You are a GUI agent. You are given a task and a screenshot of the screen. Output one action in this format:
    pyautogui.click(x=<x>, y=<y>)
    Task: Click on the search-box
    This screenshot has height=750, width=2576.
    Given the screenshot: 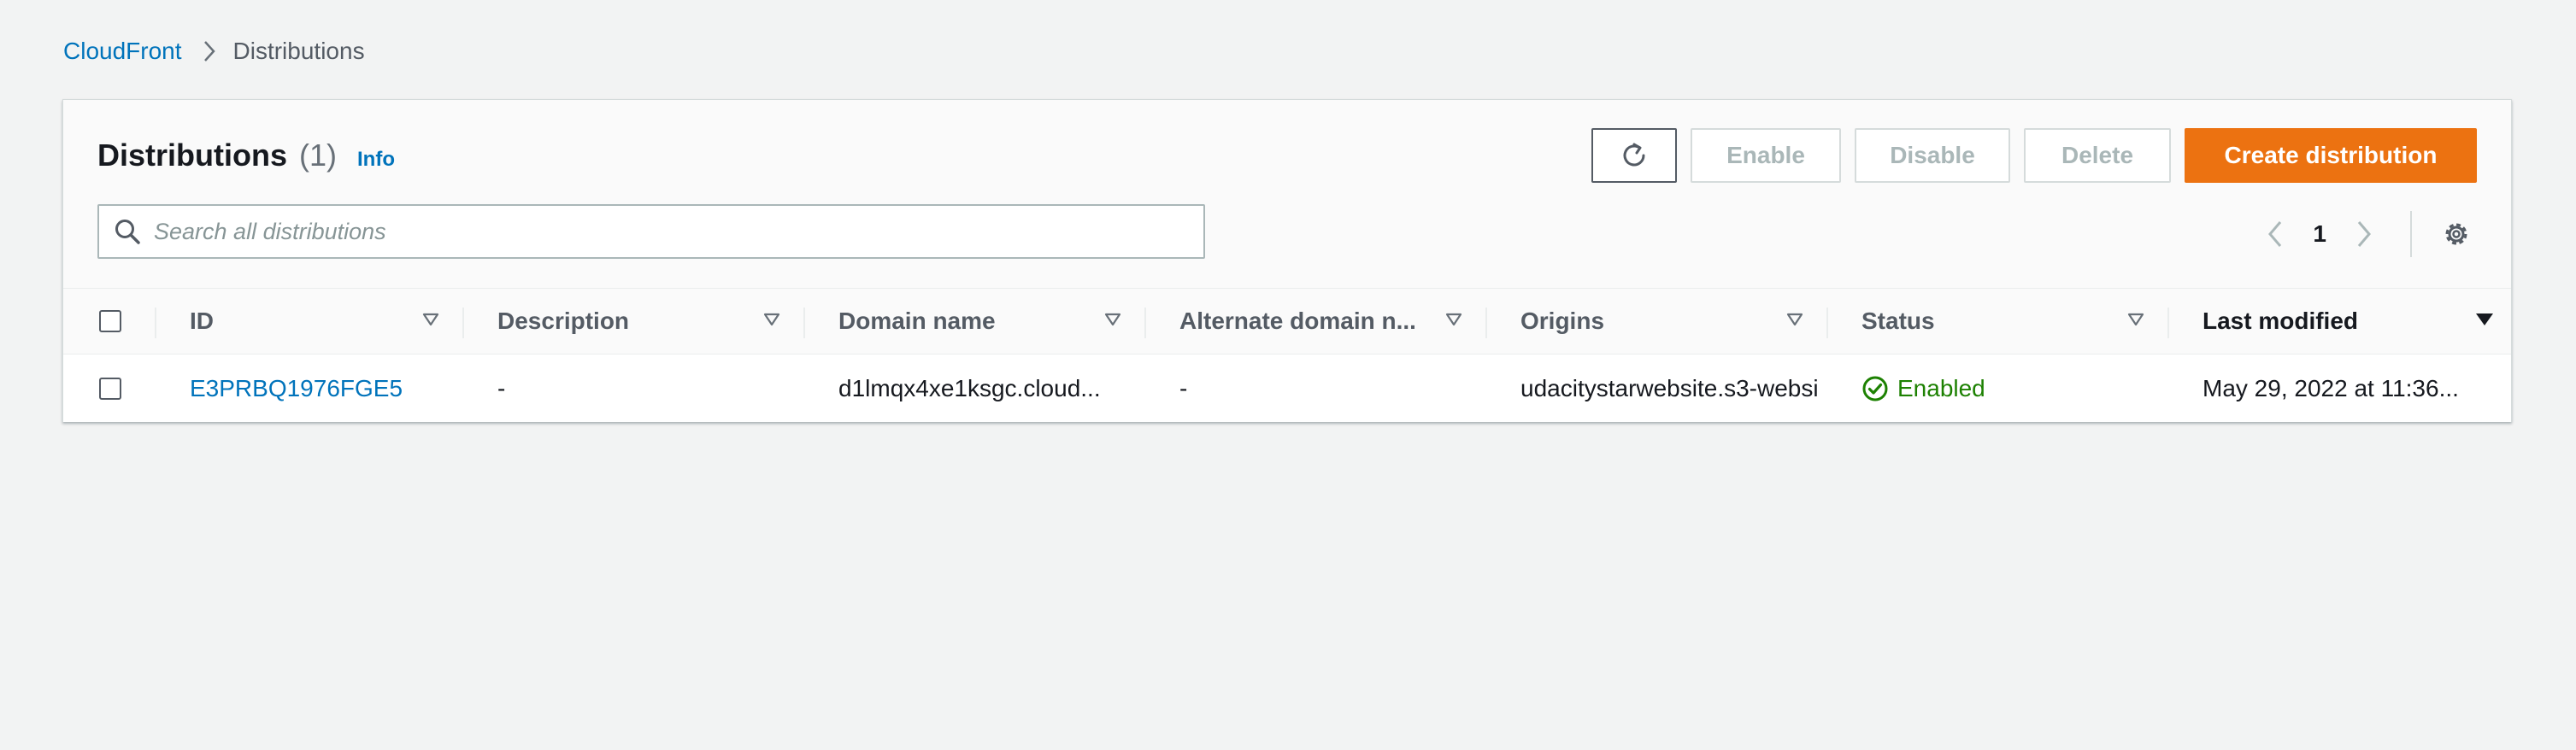 What is the action you would take?
    pyautogui.click(x=651, y=232)
    